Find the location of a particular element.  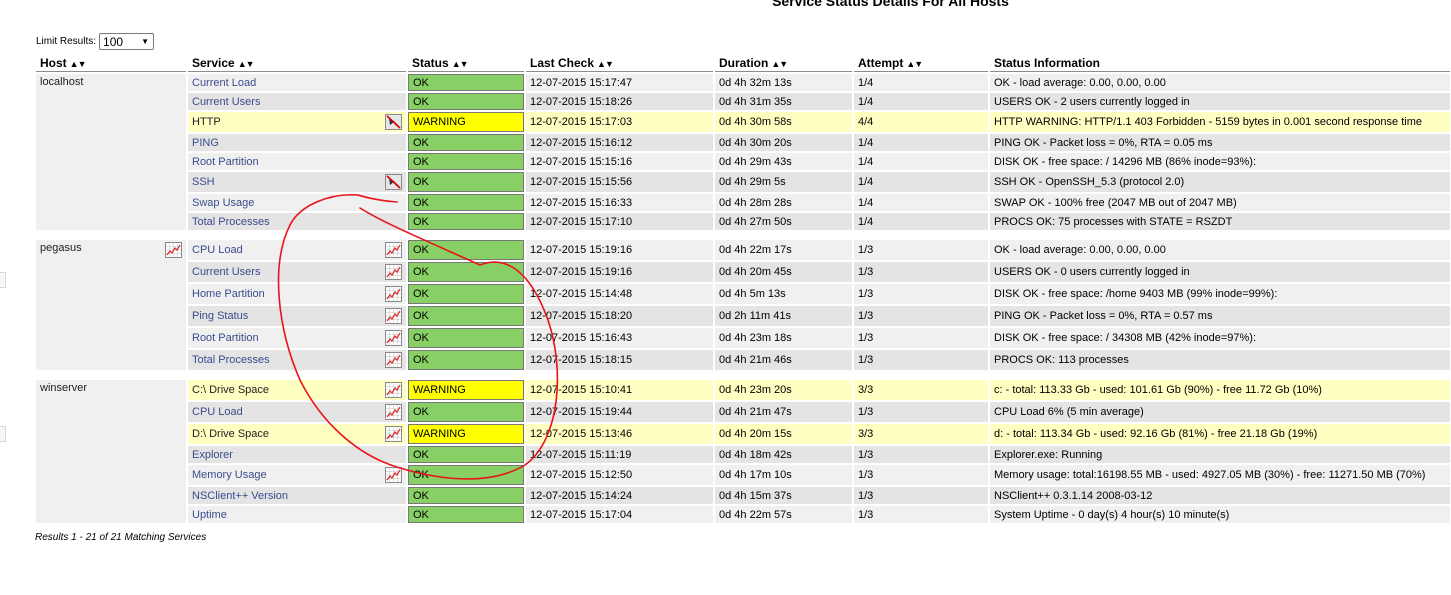

duration-cell: 0d 4h 20m 45s is located at coordinates (783, 272).